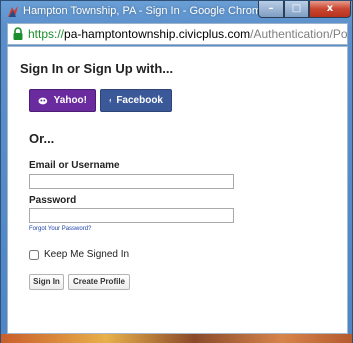  Describe the element at coordinates (13, 11) in the screenshot. I see `app-logo-icon` at that location.